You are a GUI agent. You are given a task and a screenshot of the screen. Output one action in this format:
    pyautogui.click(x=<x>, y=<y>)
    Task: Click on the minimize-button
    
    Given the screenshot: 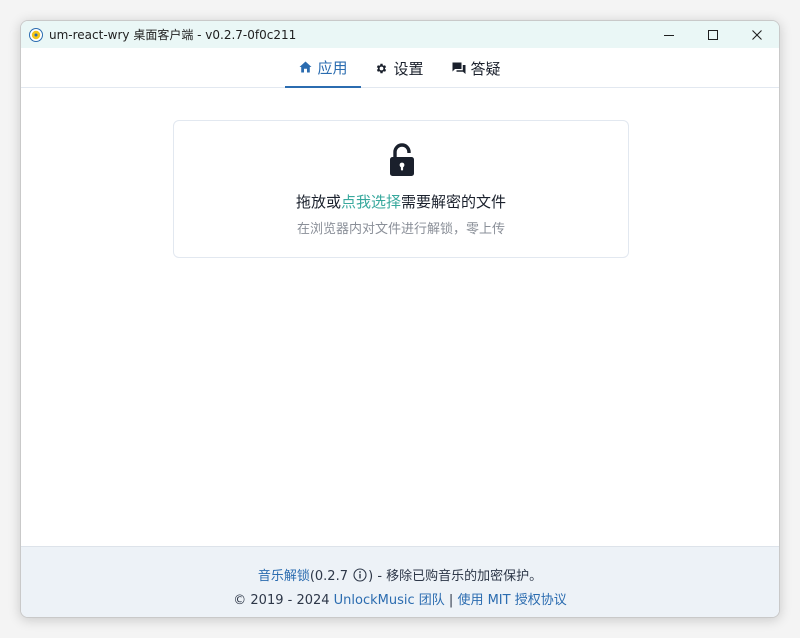 What is the action you would take?
    pyautogui.click(x=669, y=34)
    